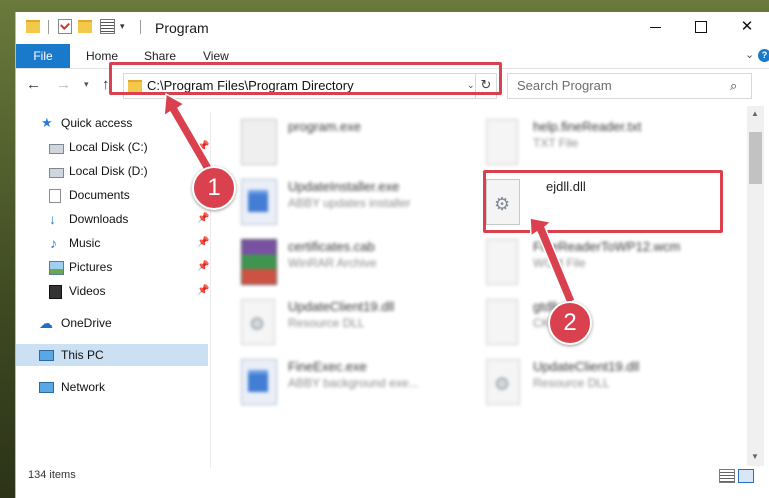  What do you see at coordinates (570, 323) in the screenshot?
I see `callout-number-2: 2` at bounding box center [570, 323].